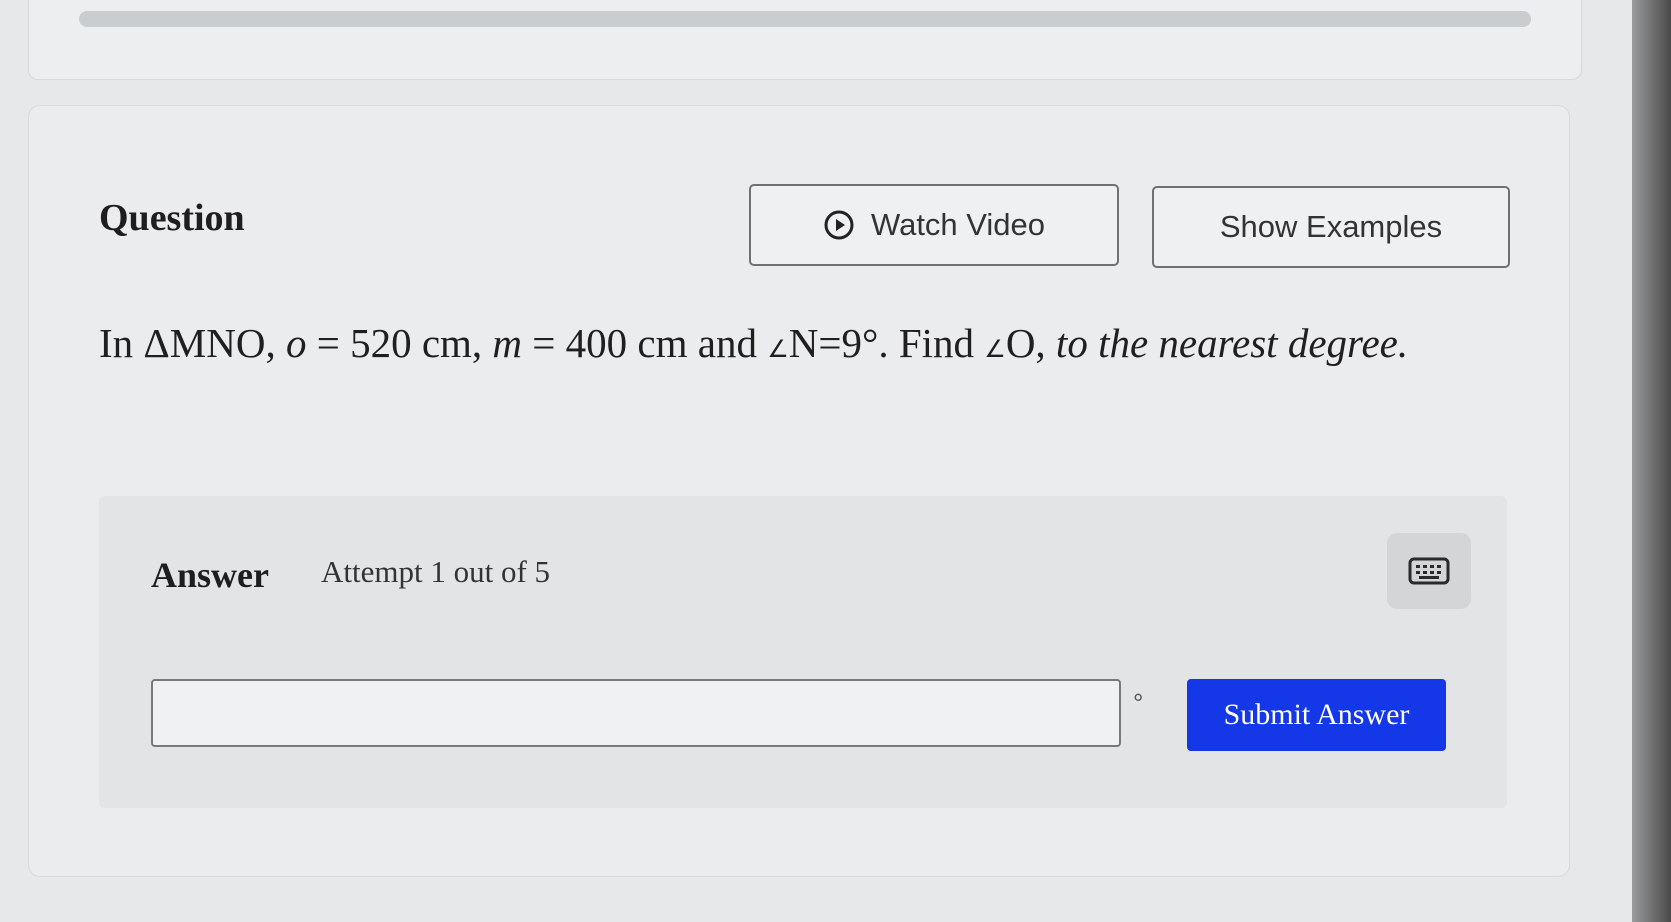 The width and height of the screenshot is (1671, 922). Describe the element at coordinates (204, 343) in the screenshot. I see `triangle-name: ΔMNO` at that location.